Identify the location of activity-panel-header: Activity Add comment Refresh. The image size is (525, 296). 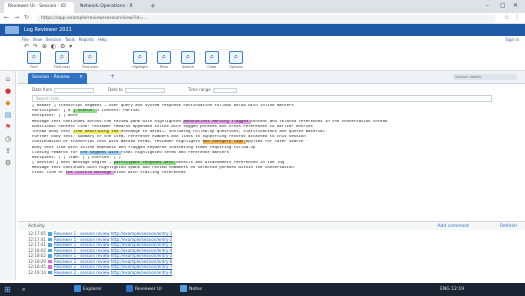
(271, 225).